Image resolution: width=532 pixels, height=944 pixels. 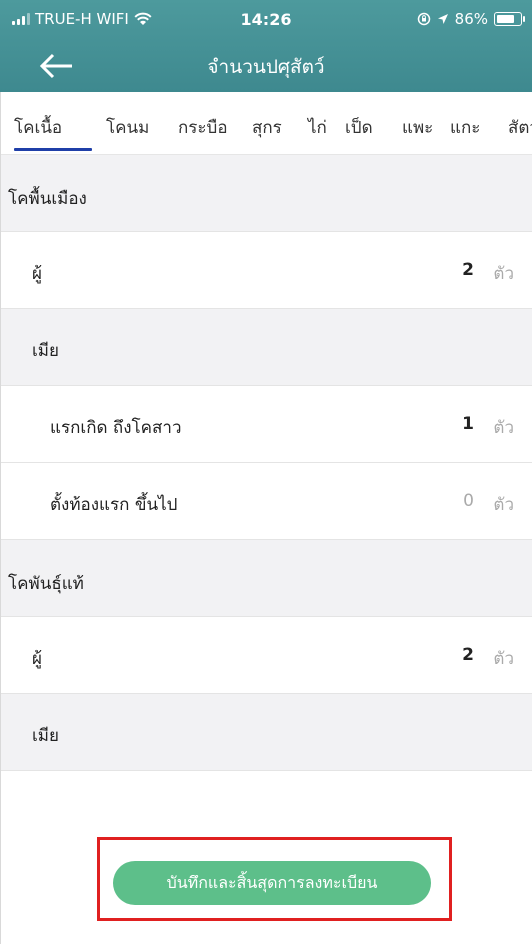 What do you see at coordinates (266, 20) in the screenshot?
I see `status-bar: TRUE-H WIFI 14:26 86%` at bounding box center [266, 20].